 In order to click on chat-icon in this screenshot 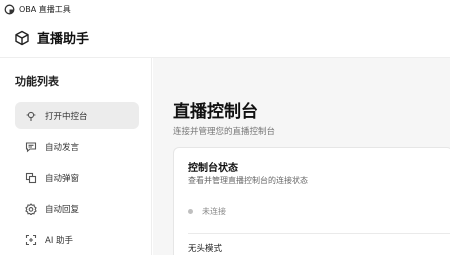, I will do `click(31, 147)`.